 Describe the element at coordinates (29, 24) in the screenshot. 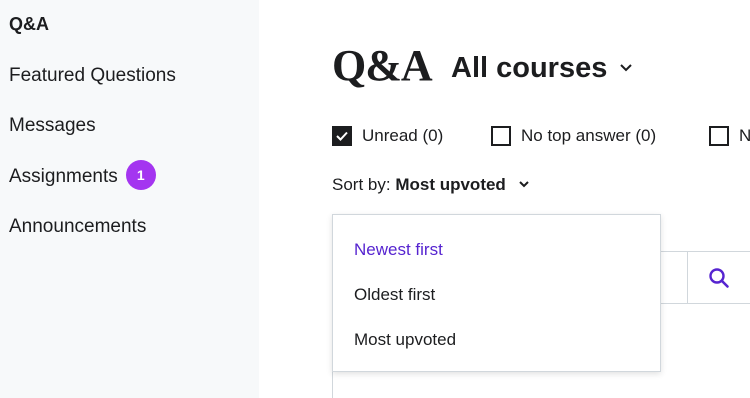

I see `sidebar-item-qa: Q&A` at that location.